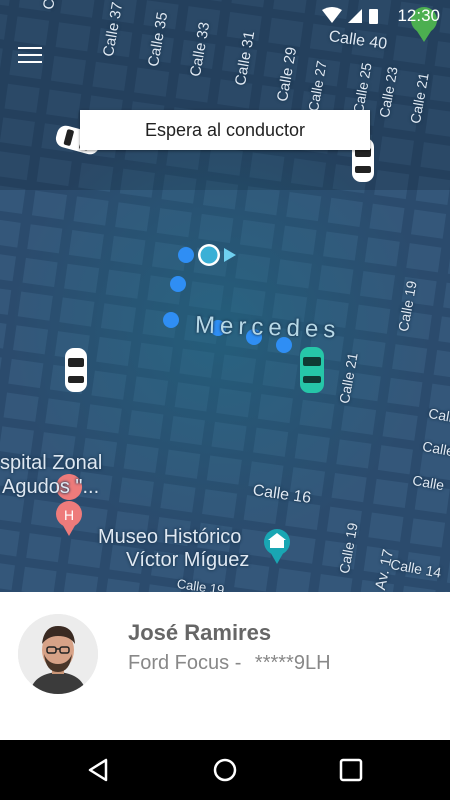  What do you see at coordinates (267, 327) in the screenshot?
I see `district-label: Mercedes` at bounding box center [267, 327].